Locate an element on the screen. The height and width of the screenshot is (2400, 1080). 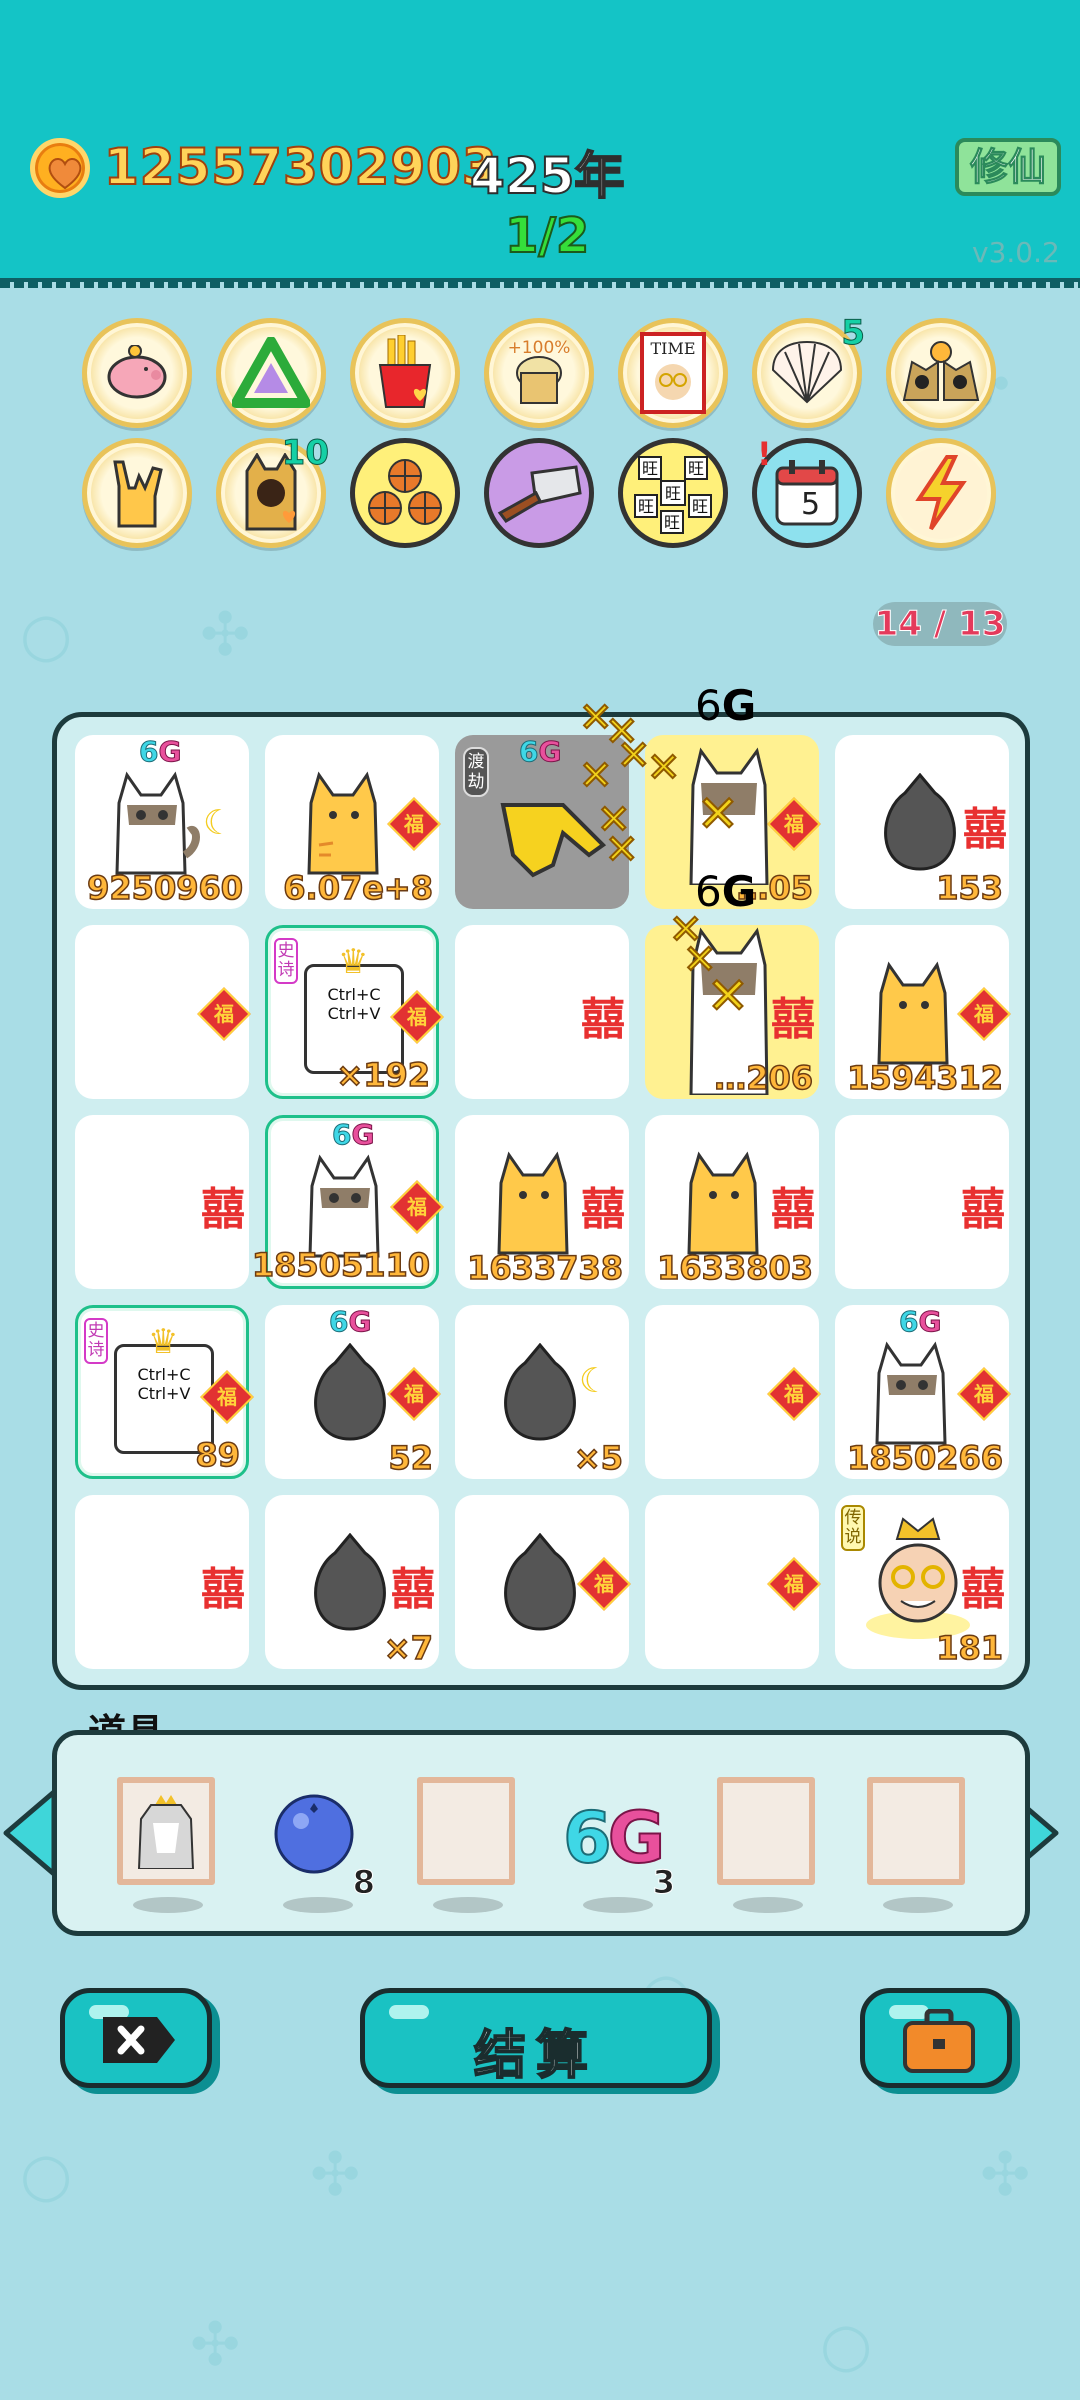
bucket-buff: +100% is located at coordinates (539, 373).